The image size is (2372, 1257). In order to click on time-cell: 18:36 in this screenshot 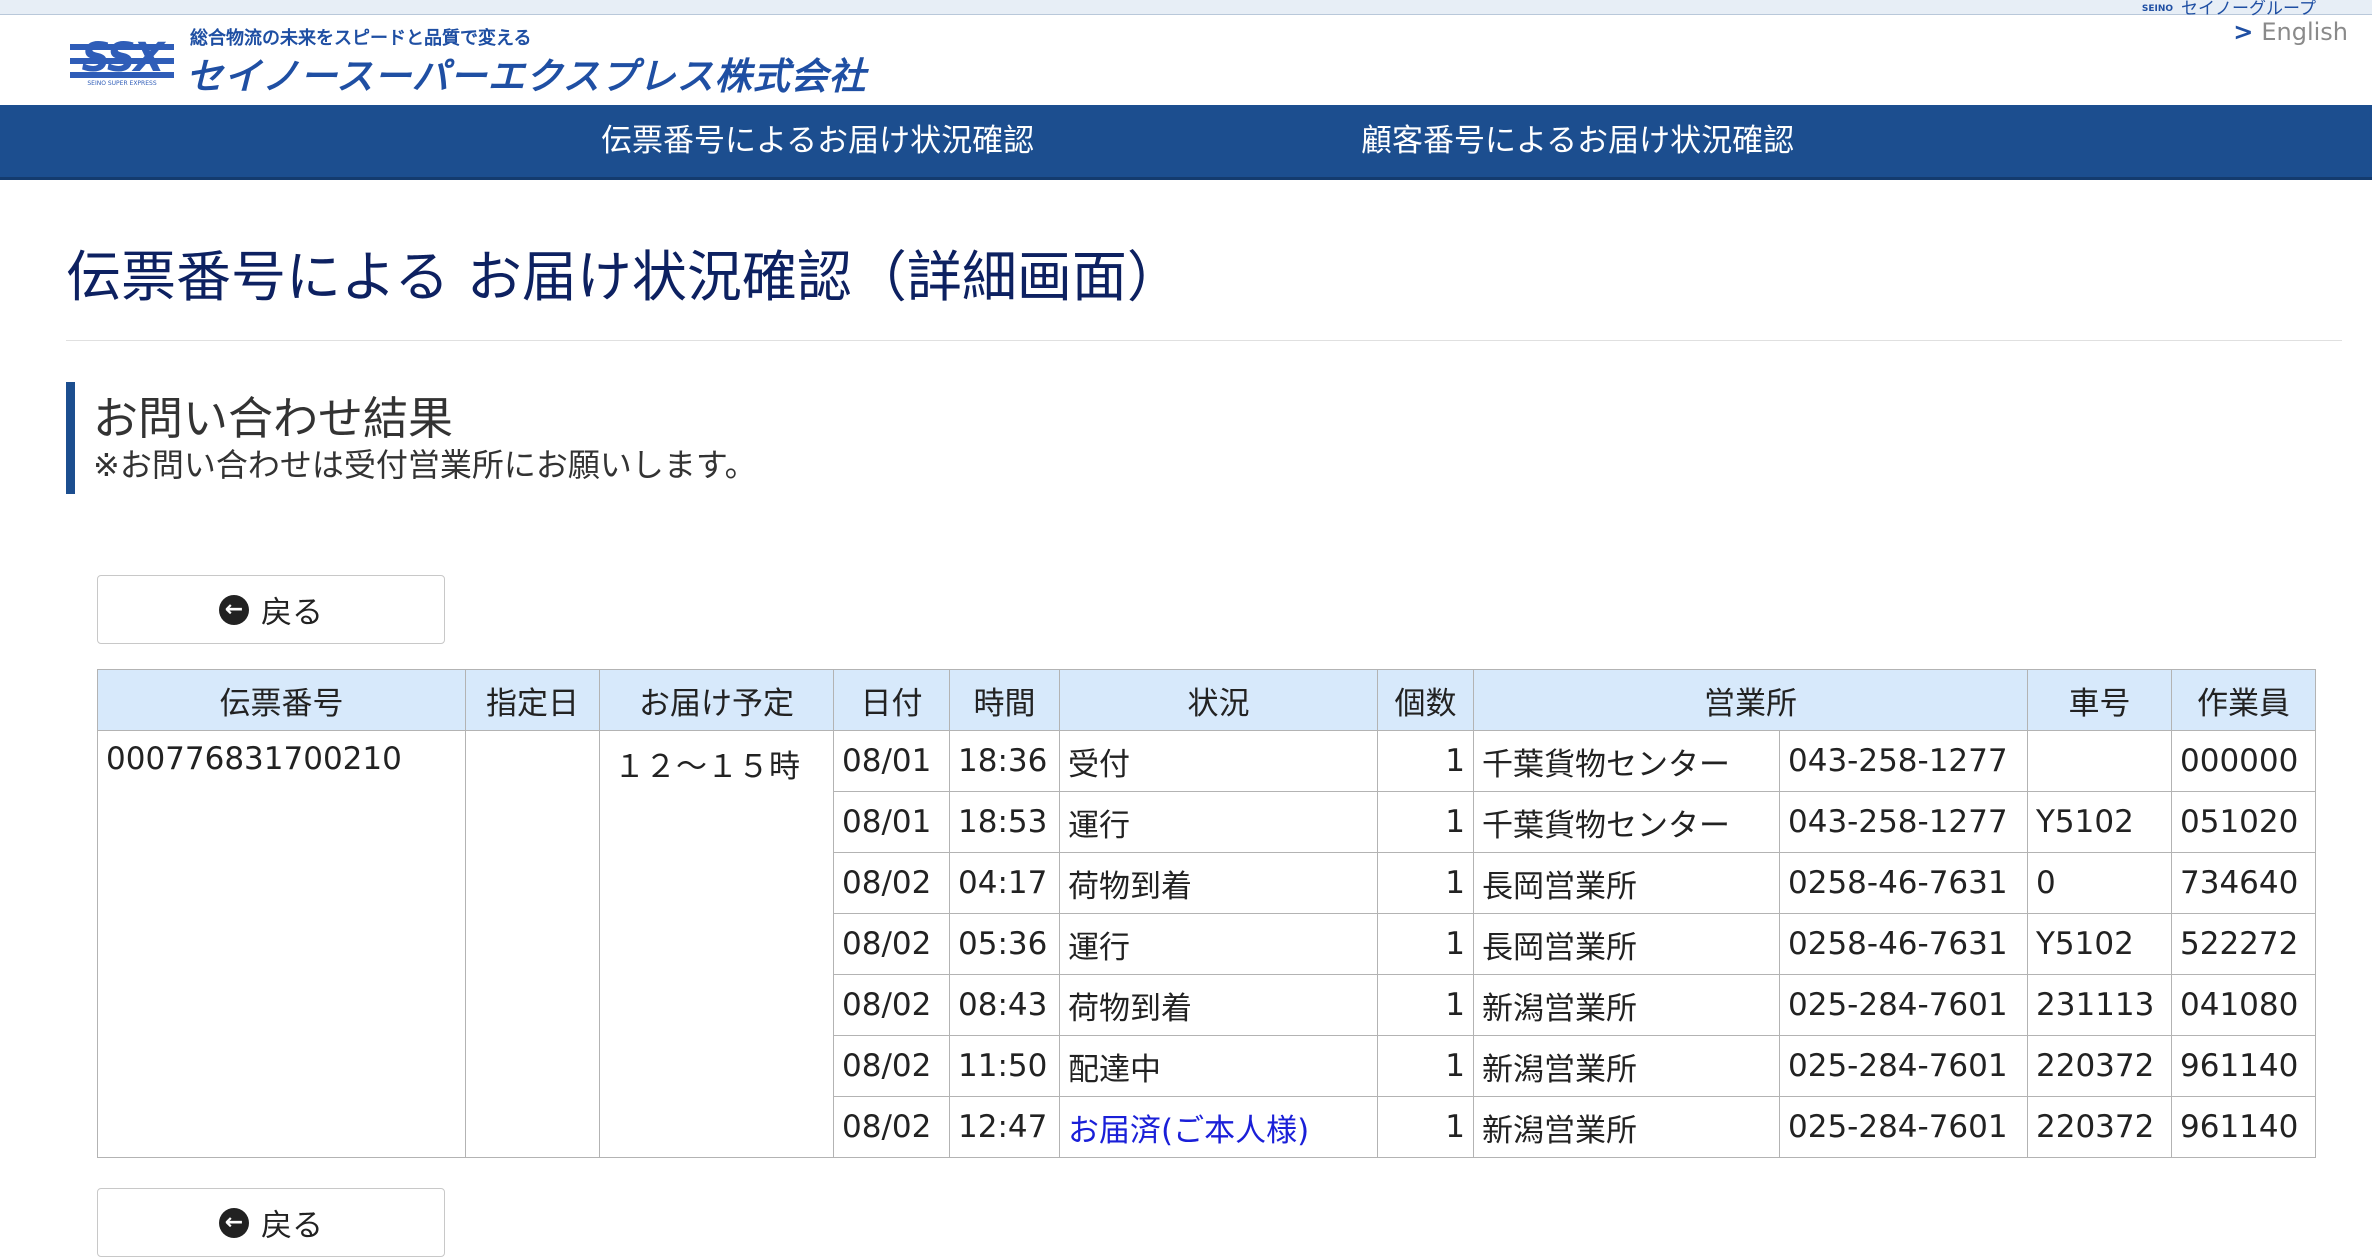, I will do `click(1004, 761)`.